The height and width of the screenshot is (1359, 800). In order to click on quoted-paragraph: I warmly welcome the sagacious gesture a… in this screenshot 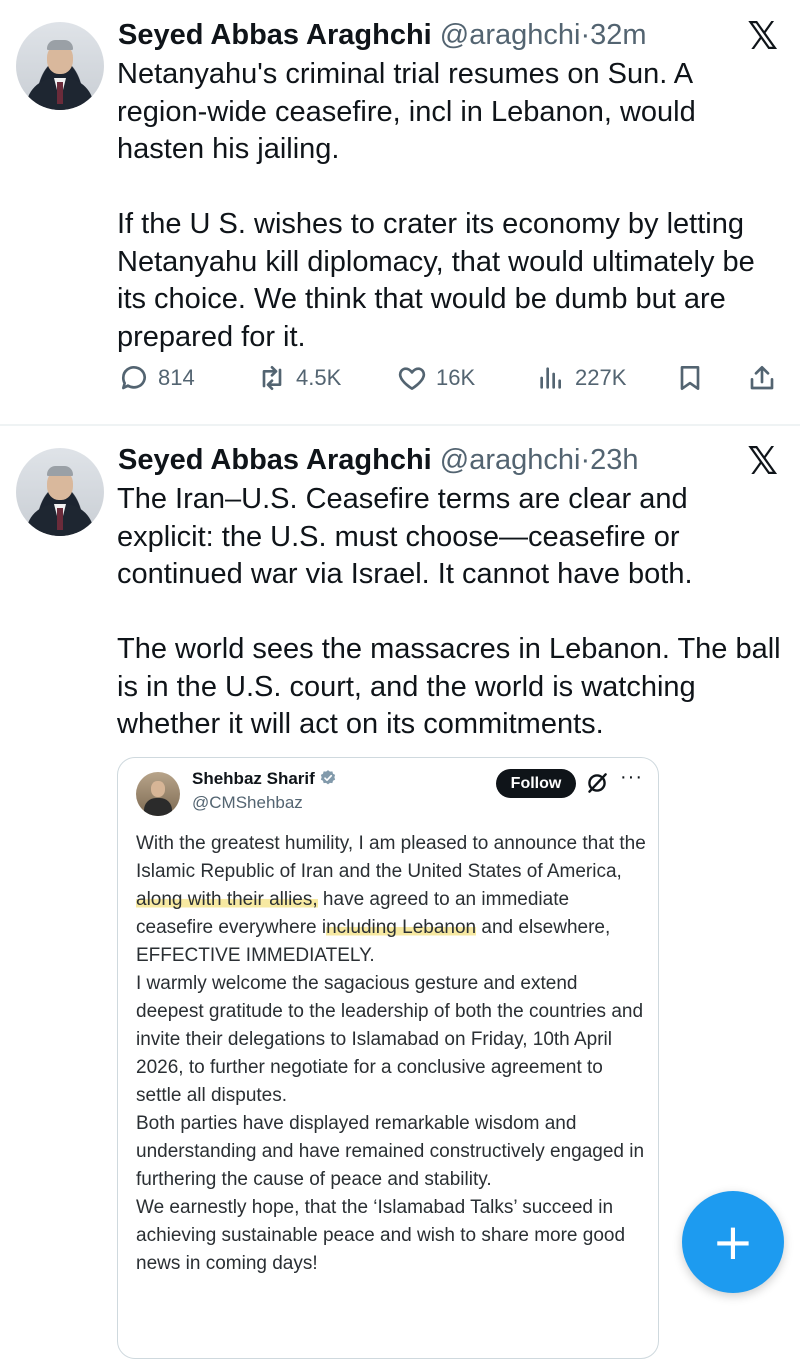, I will do `click(390, 1039)`.